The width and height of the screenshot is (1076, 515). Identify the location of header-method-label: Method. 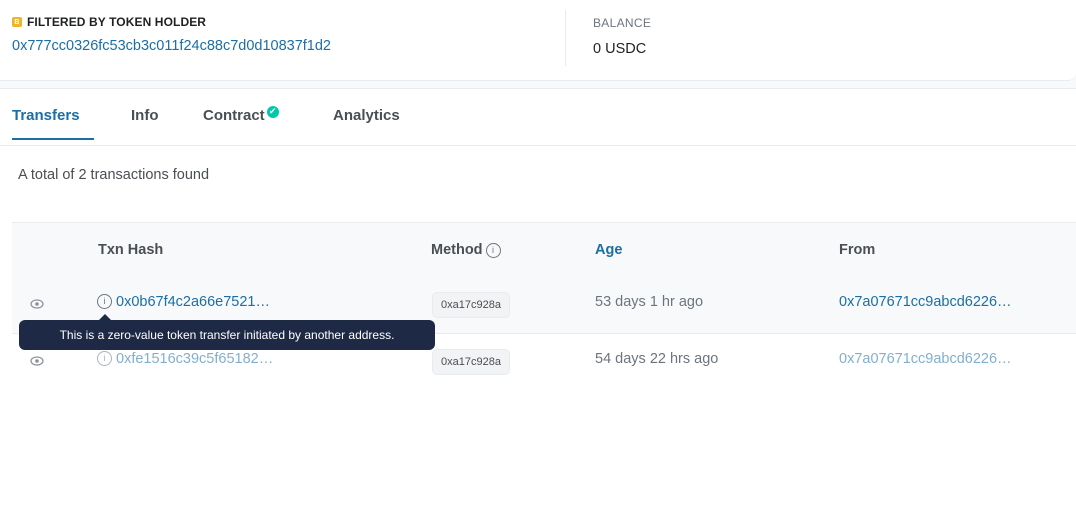
(457, 250).